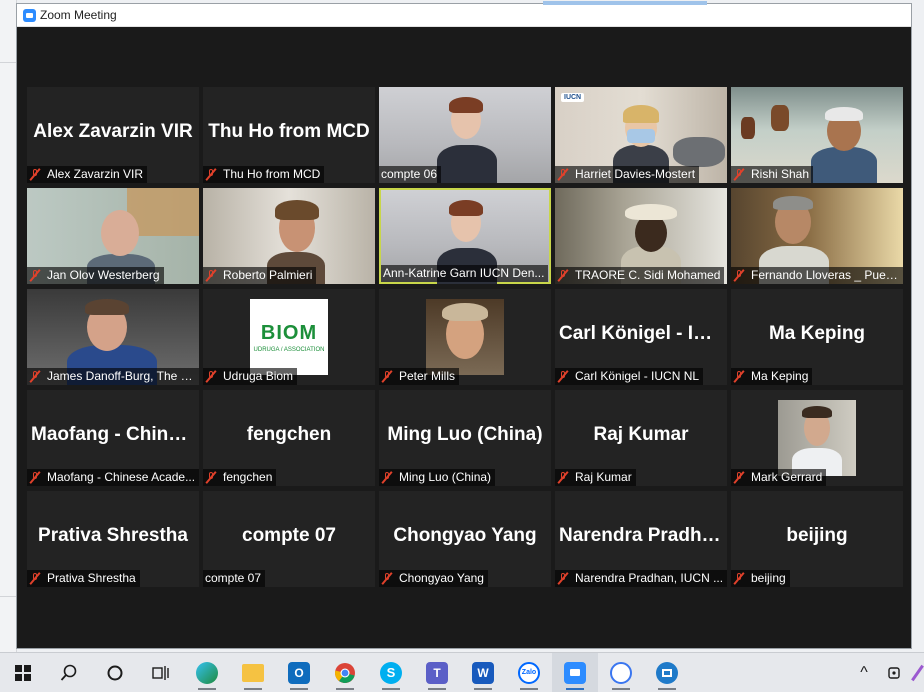 This screenshot has width=924, height=692. I want to click on taskbar-app-chrome, so click(345, 672).